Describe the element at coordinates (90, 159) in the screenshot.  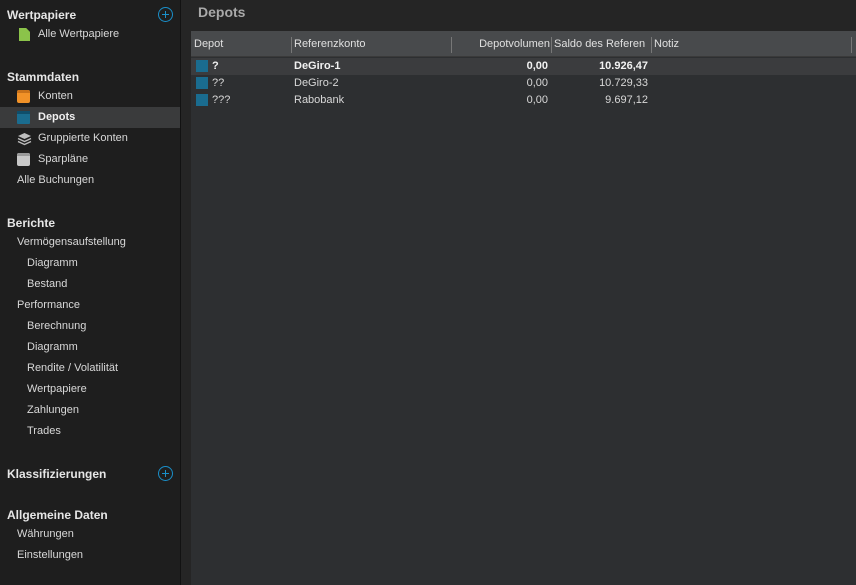
I see `sidebar-item-sparplaene: Sparpläne` at that location.